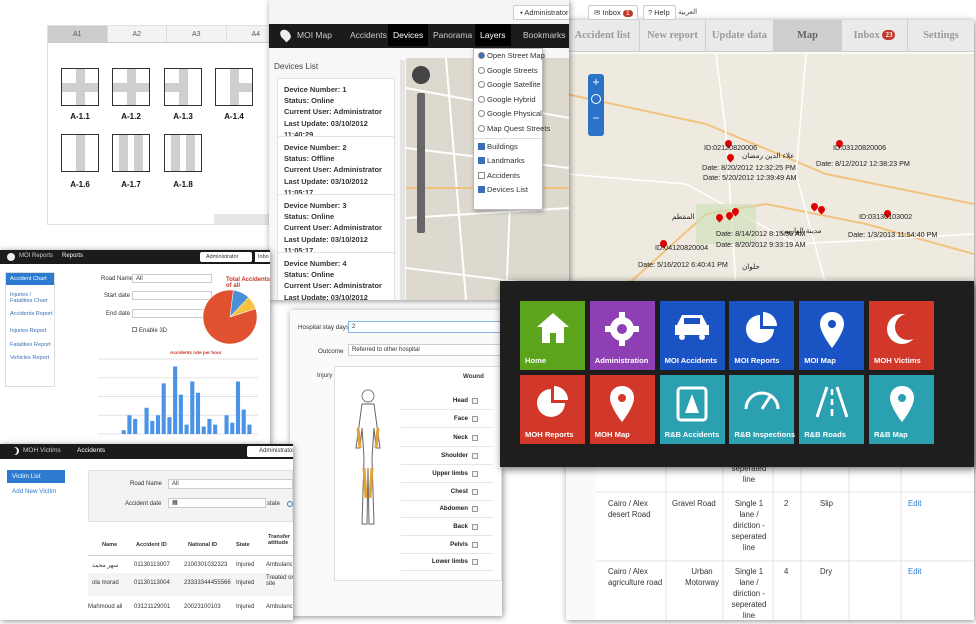 Image resolution: width=976 pixels, height=624 pixels. What do you see at coordinates (596, 82) in the screenshot?
I see `zoom-in-button: +` at bounding box center [596, 82].